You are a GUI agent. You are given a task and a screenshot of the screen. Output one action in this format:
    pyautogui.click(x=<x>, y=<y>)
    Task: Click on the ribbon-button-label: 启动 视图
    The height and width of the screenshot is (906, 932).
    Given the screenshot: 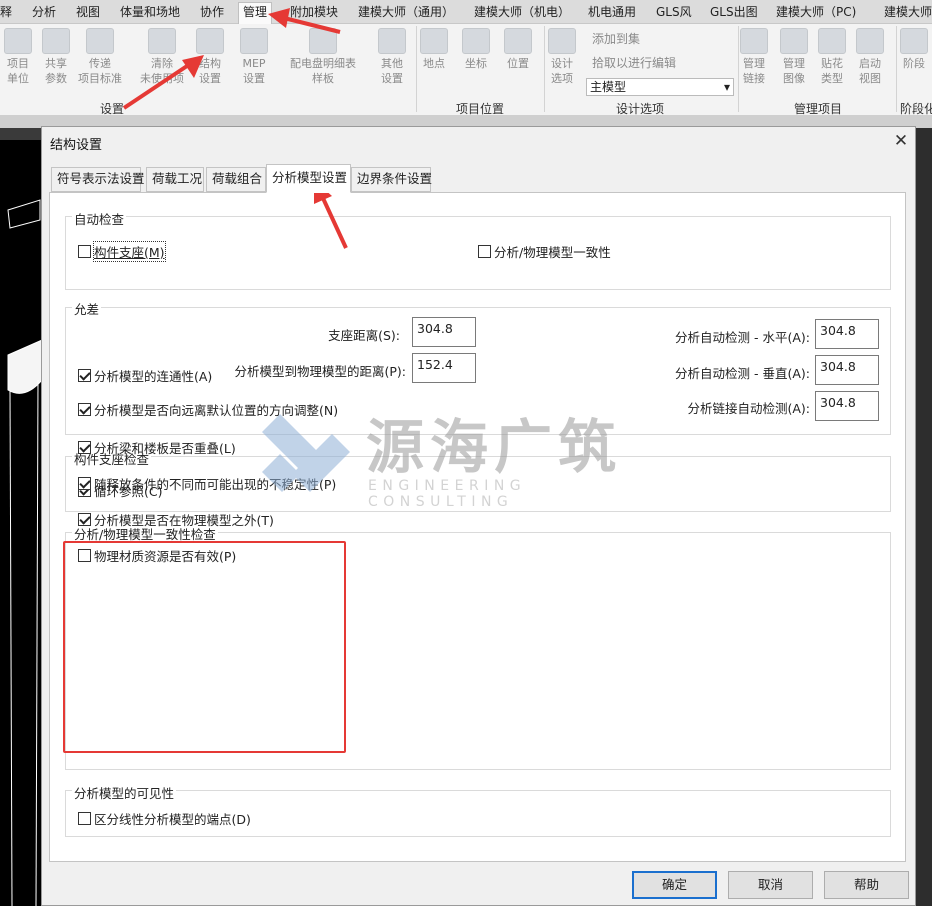 What is the action you would take?
    pyautogui.click(x=870, y=71)
    